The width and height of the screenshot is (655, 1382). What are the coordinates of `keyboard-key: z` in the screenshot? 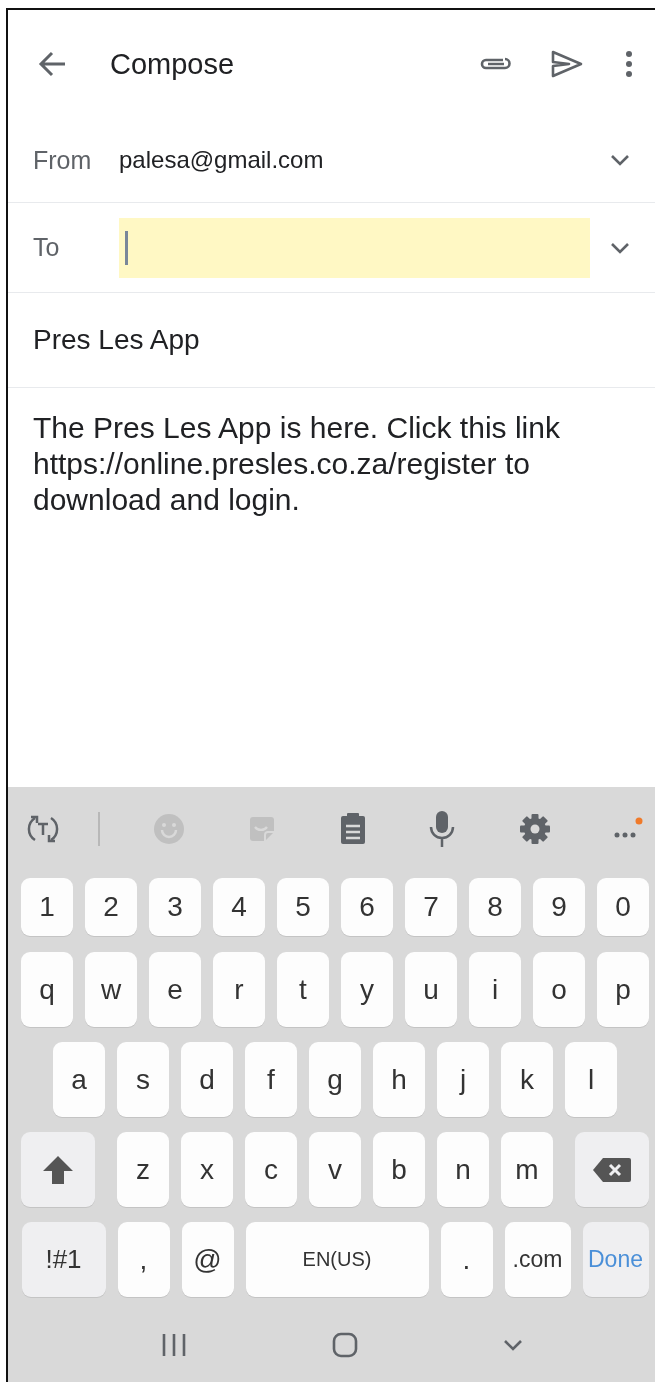 It's located at (143, 1169).